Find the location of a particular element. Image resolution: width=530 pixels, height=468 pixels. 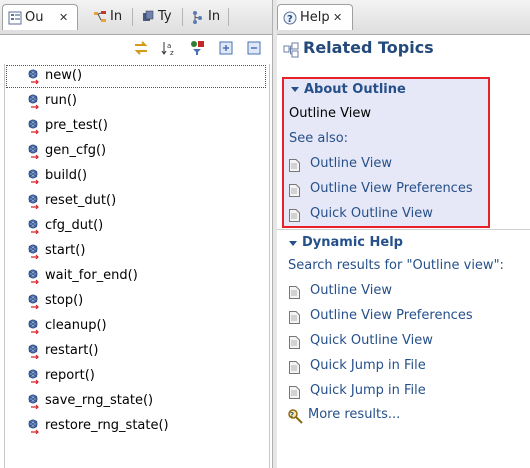

outline-item-label: pre_test() is located at coordinates (76, 125).